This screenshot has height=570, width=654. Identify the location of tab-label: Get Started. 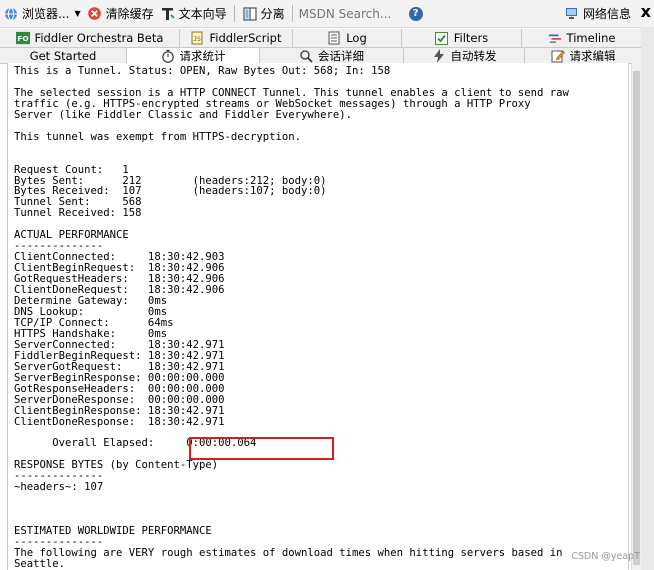
(63, 55).